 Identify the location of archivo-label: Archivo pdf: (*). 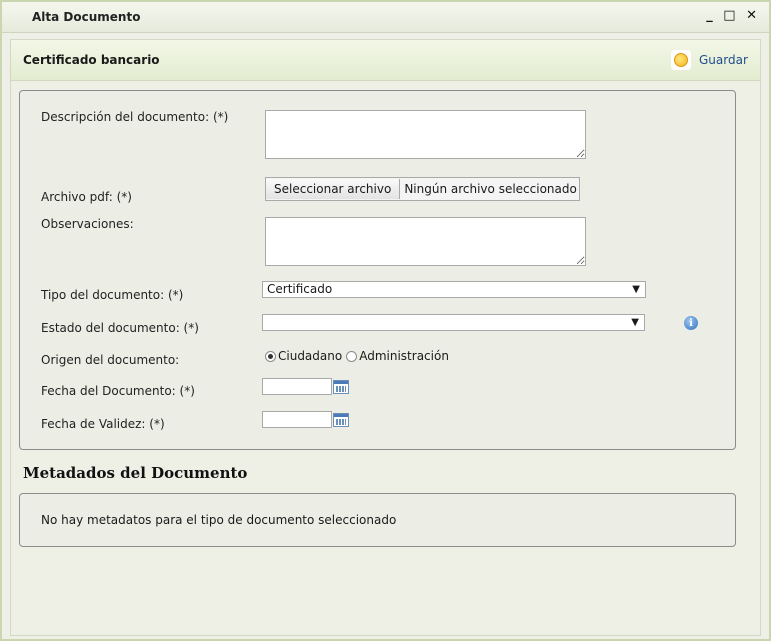
(86, 197).